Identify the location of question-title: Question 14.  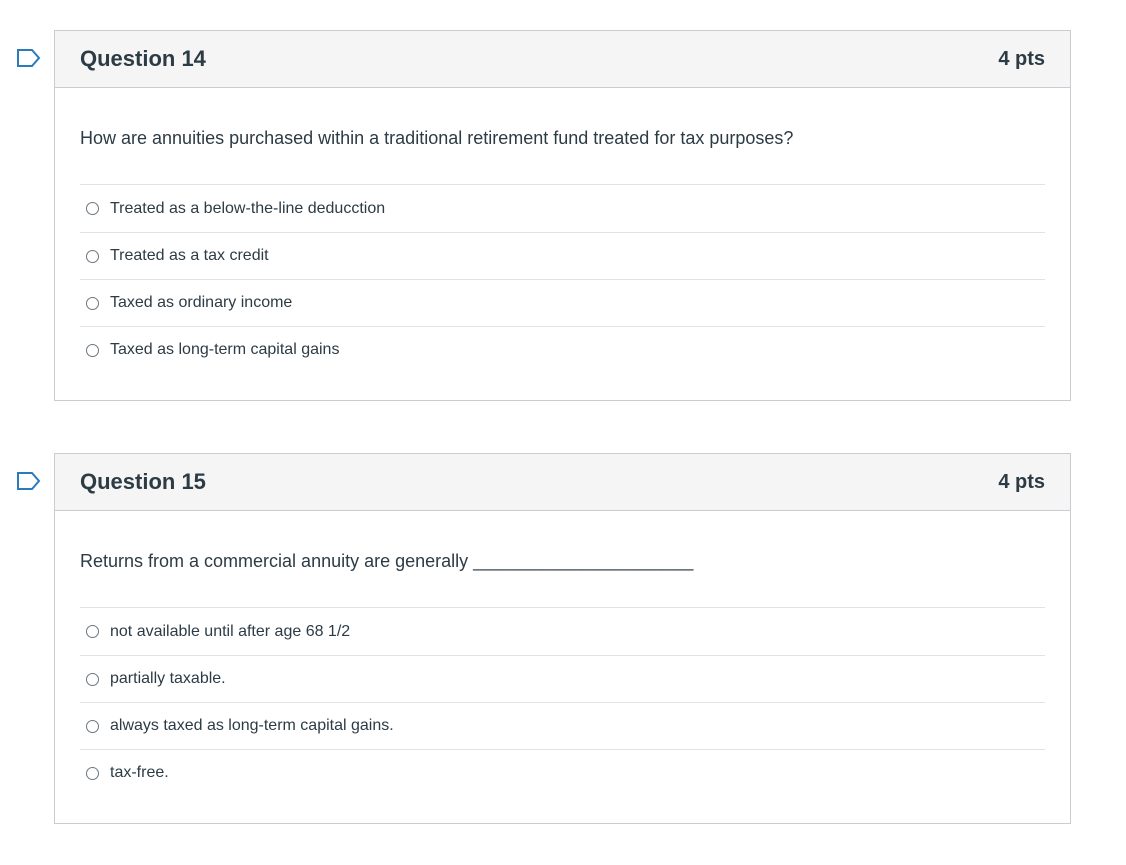
(143, 58).